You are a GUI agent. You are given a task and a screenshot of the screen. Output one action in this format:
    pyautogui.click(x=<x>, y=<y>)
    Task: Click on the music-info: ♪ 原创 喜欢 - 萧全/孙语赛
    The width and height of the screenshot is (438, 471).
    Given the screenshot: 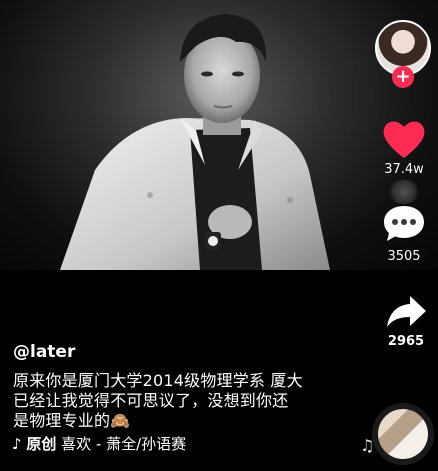 What is the action you would take?
    pyautogui.click(x=99, y=443)
    